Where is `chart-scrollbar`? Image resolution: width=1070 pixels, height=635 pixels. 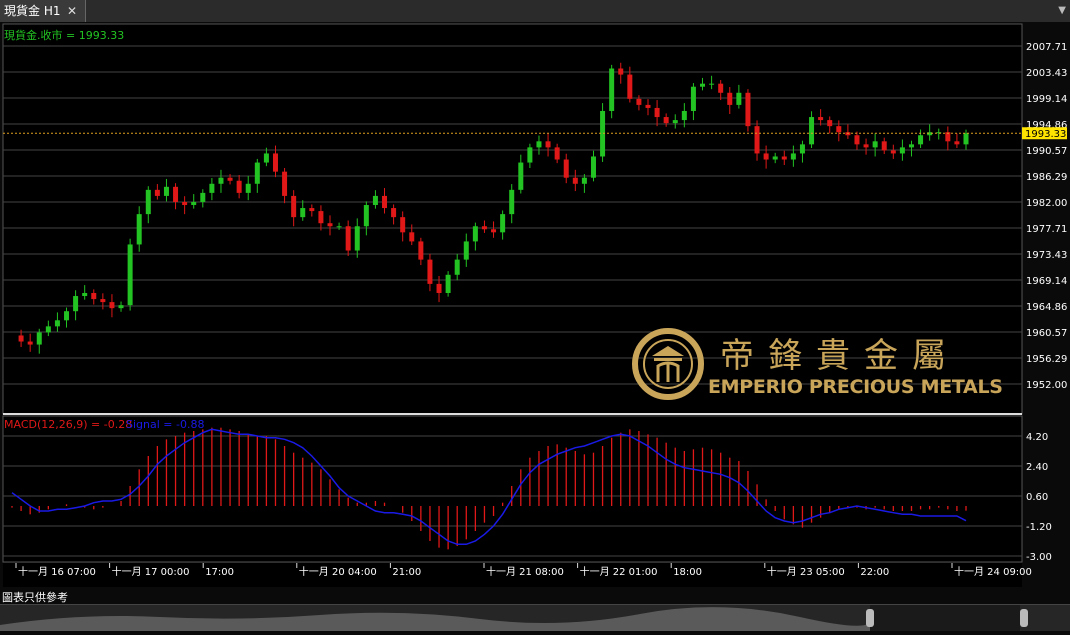 chart-scrollbar is located at coordinates (535, 617).